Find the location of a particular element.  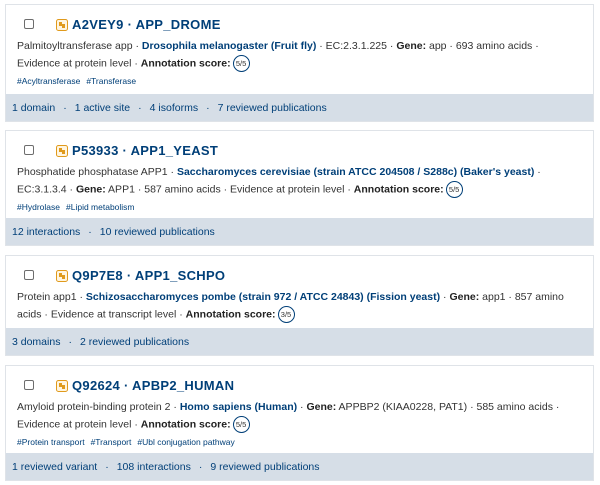

protein-name: Phosphatide phosphatase APP1 · is located at coordinates (97, 172).